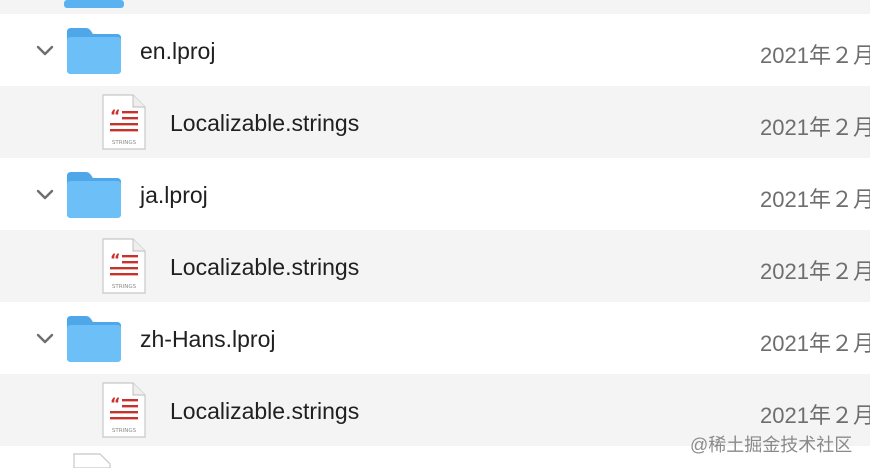  Describe the element at coordinates (208, 339) in the screenshot. I see `folder-name: zh-Hans.lproj` at that location.